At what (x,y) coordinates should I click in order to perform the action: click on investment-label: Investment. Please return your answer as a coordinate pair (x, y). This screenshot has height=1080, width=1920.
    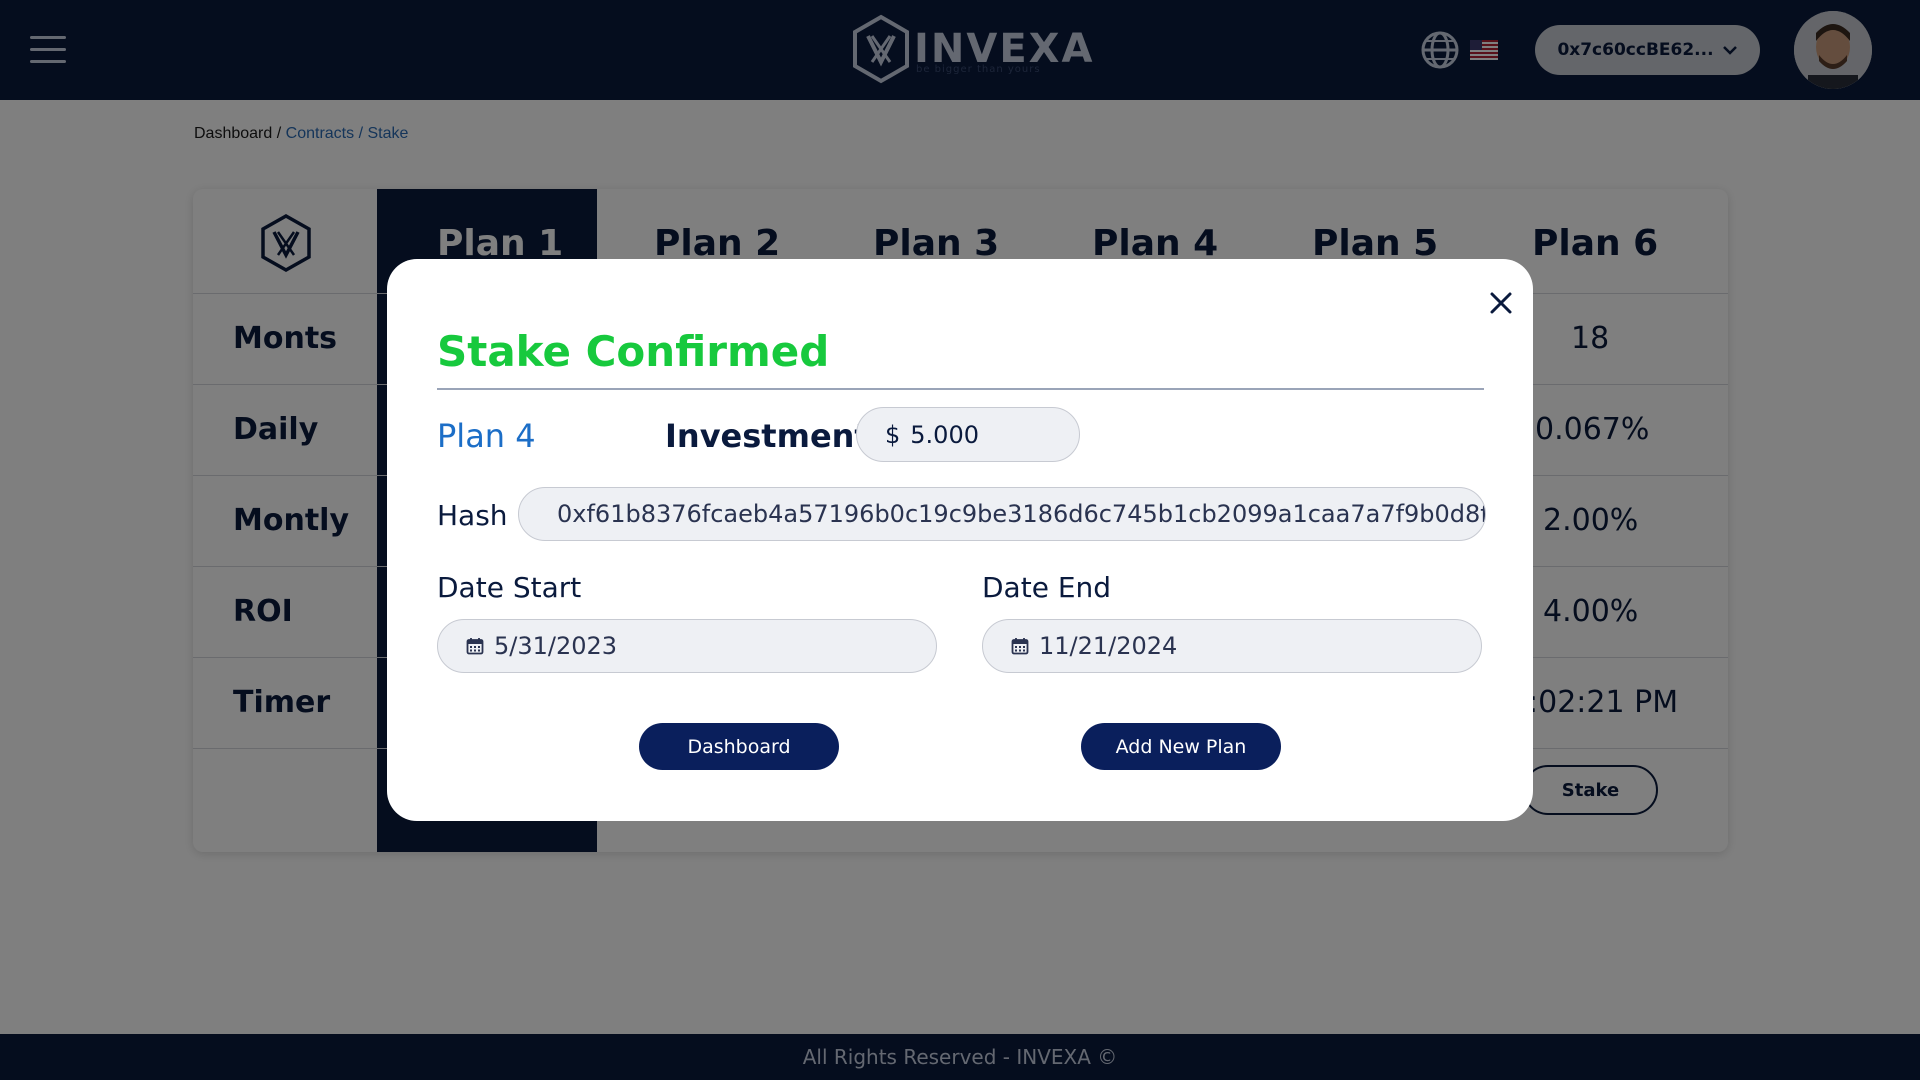
    Looking at the image, I should click on (767, 436).